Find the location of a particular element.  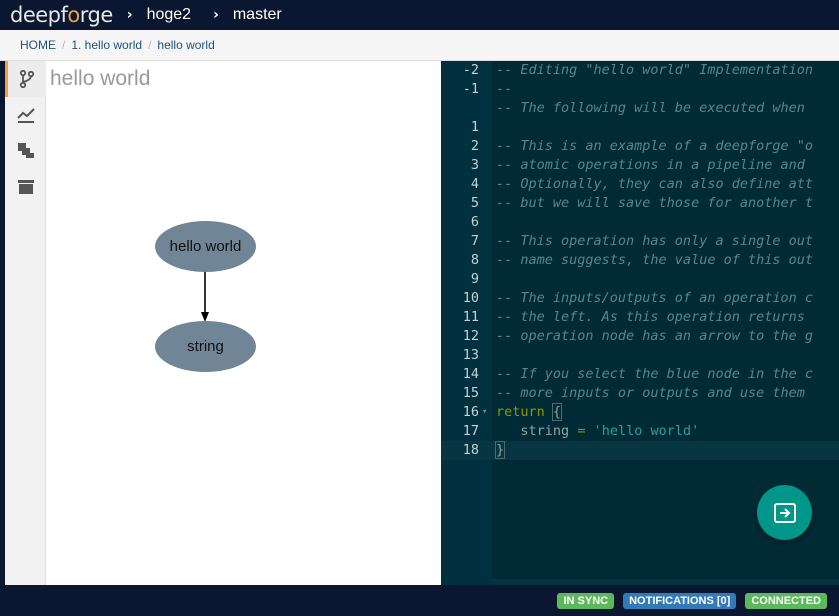

code-line: 11 -- the left. As this operation returns is located at coordinates (640, 317).